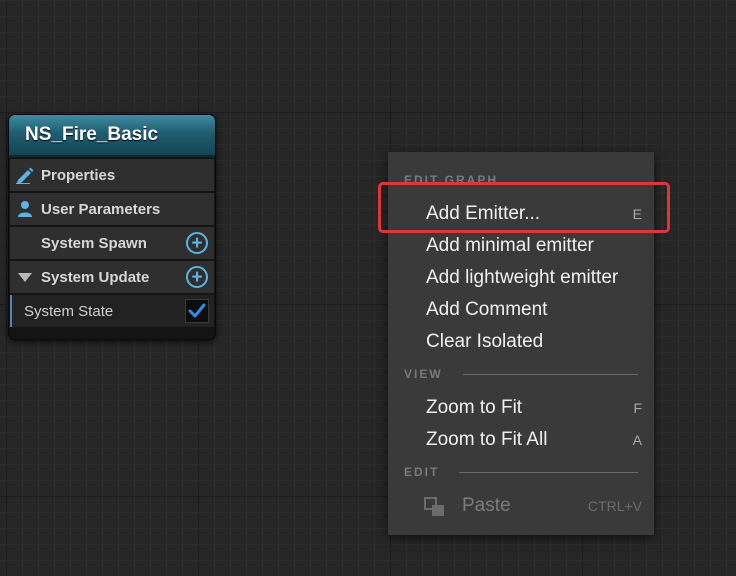 The width and height of the screenshot is (736, 576). I want to click on menu-item-zoom-to-fit: Zoom to Fit F, so click(534, 408).